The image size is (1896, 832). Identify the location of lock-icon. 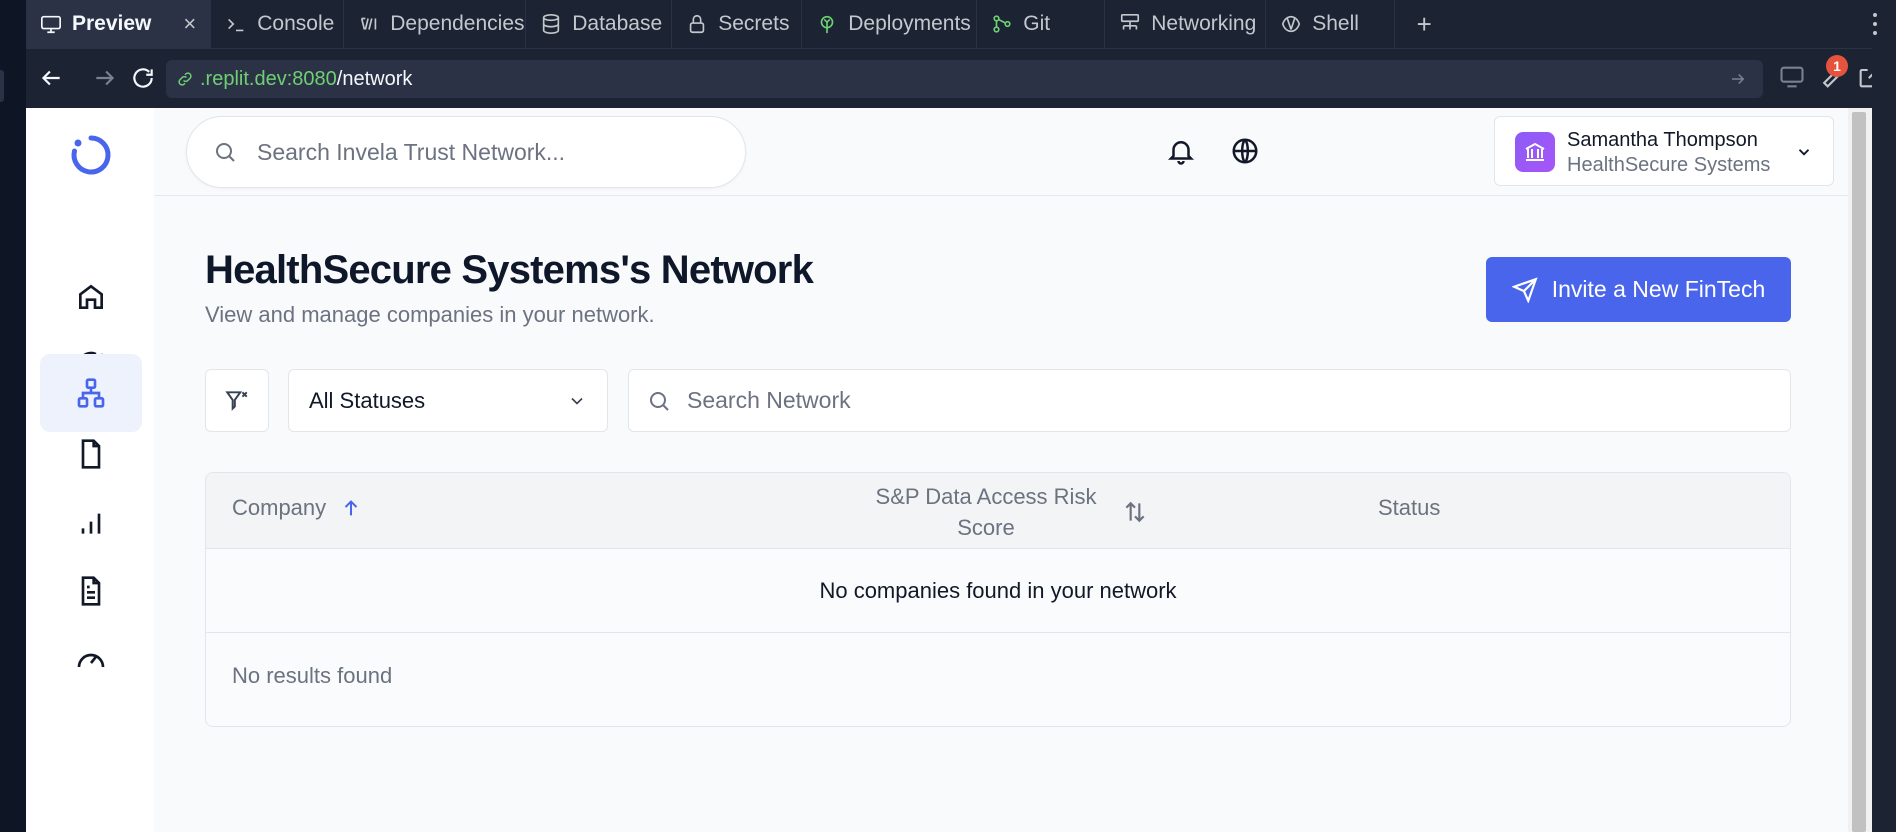
(697, 24).